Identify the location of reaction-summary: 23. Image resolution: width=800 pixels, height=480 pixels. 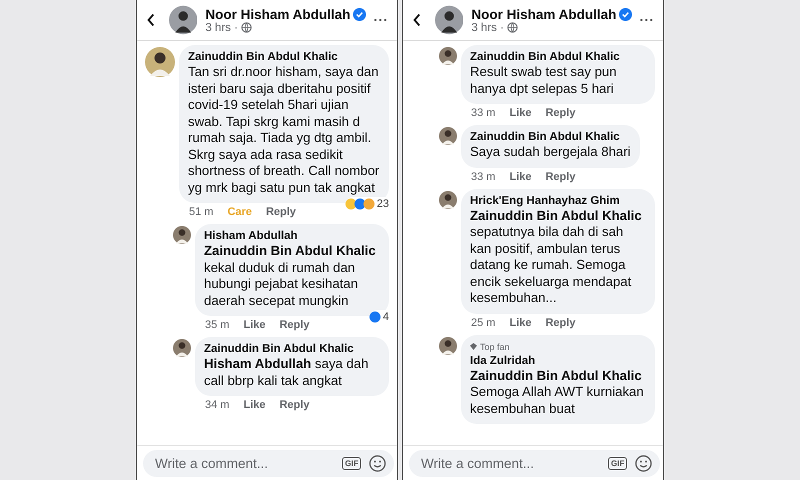
(368, 204).